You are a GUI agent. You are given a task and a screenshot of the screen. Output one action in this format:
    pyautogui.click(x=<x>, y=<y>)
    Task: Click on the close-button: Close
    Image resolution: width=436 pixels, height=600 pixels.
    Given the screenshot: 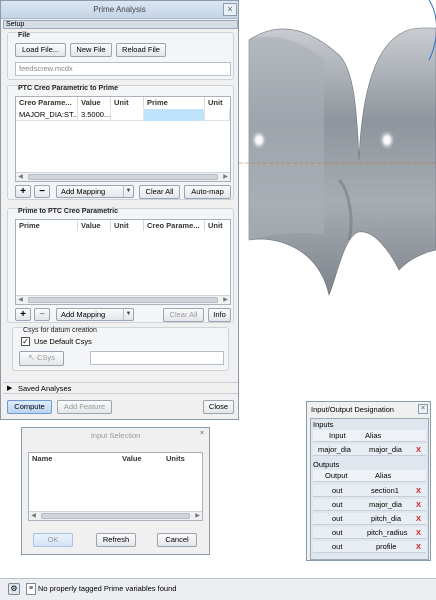 What is the action you would take?
    pyautogui.click(x=218, y=407)
    